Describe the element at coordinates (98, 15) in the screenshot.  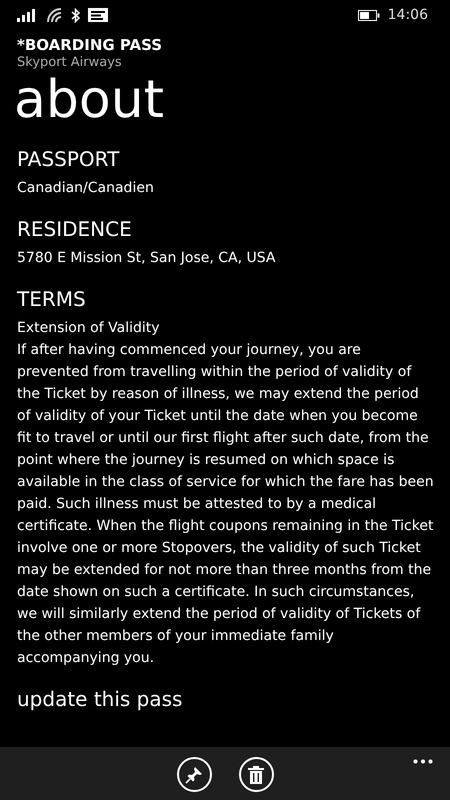
I see `message-icon` at that location.